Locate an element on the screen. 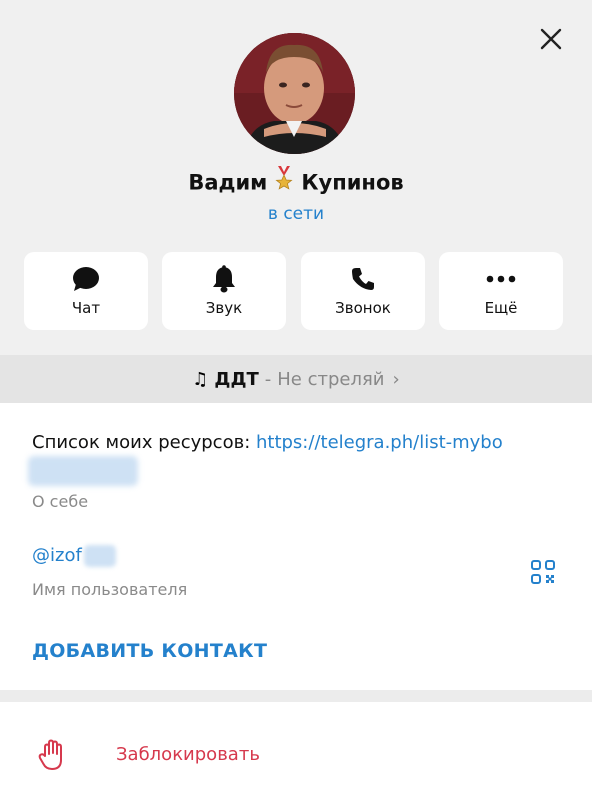  music-bar: ♫ ДДТ - Не стреляй › is located at coordinates (296, 379).